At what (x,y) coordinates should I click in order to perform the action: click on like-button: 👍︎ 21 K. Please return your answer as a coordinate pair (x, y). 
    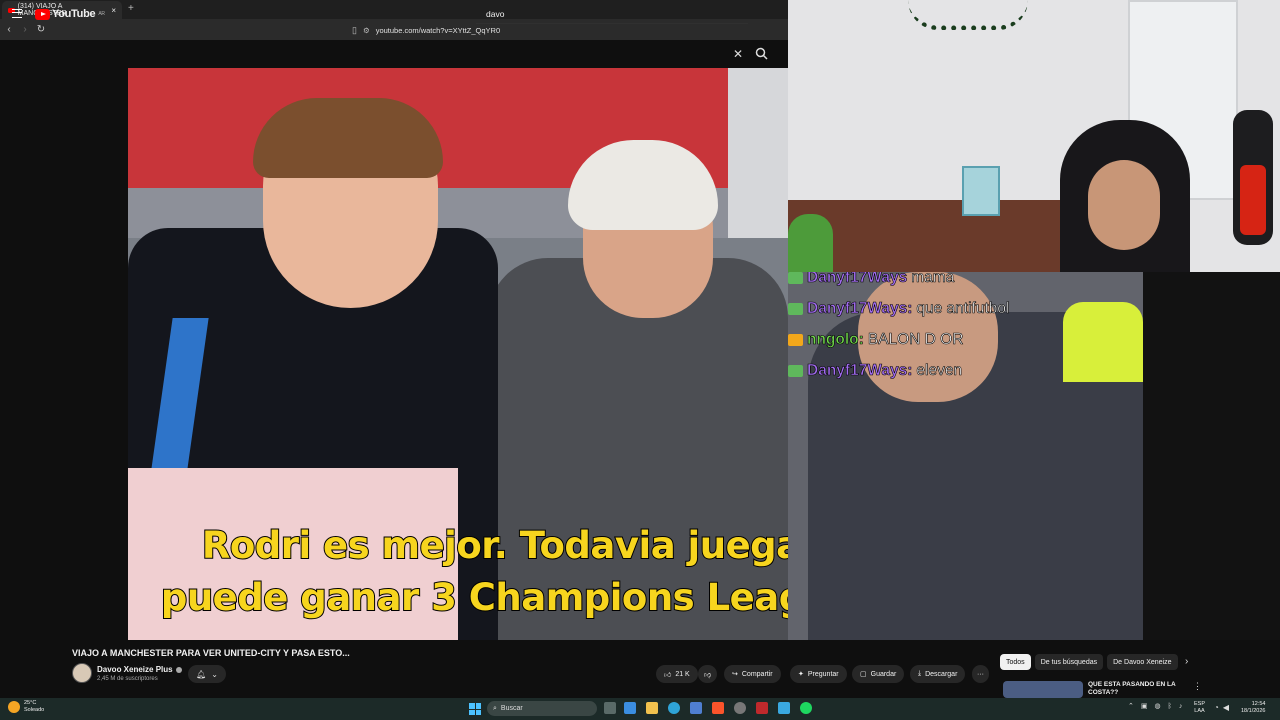
    Looking at the image, I should click on (677, 674).